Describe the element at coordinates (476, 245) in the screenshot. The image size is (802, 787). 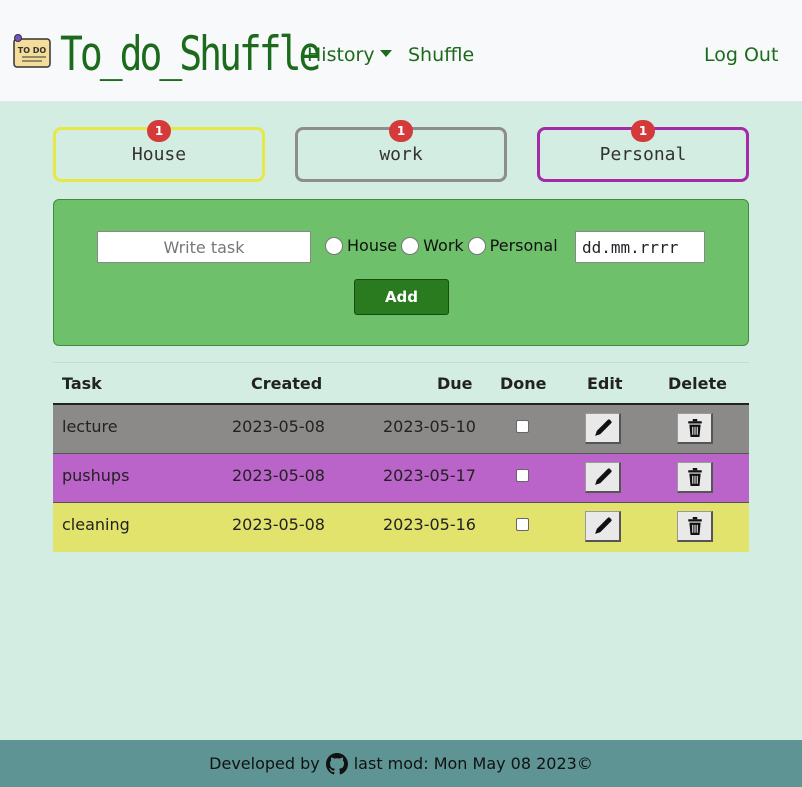
I see `radio-personal` at that location.